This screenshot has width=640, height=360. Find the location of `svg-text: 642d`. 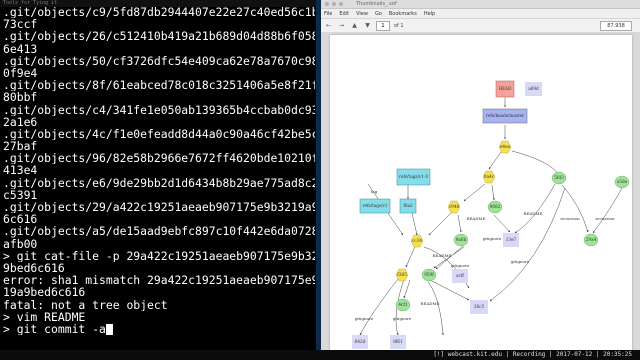

svg-text: 642d is located at coordinates (360, 341).